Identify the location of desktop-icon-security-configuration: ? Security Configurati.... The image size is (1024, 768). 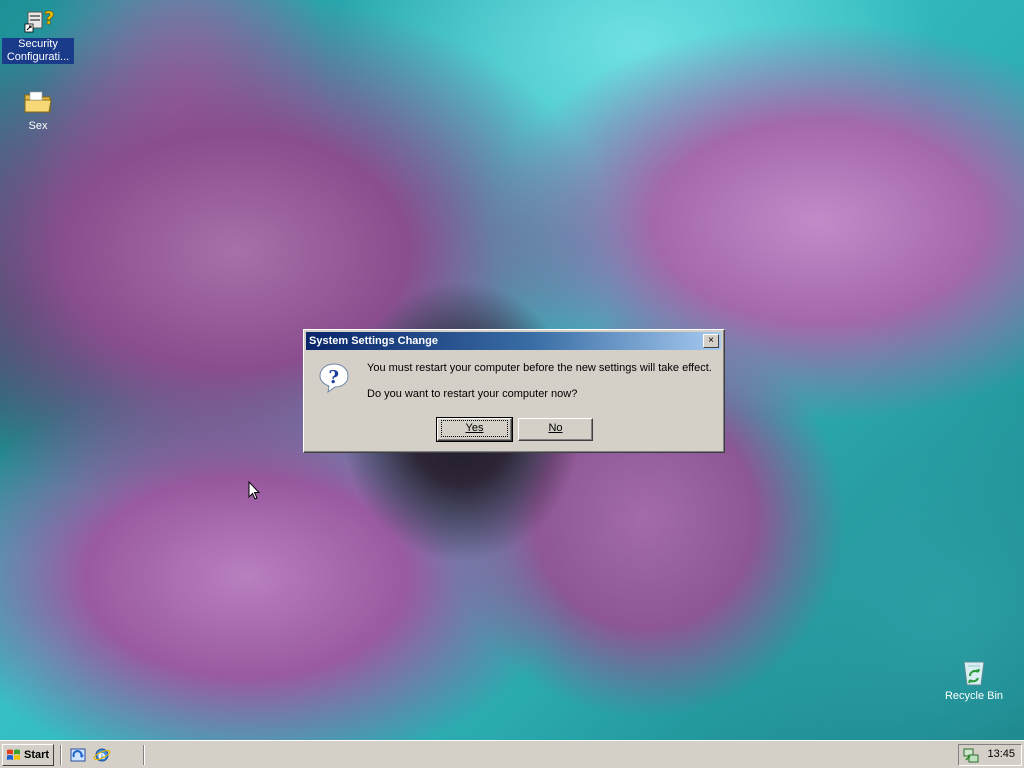
(38, 34).